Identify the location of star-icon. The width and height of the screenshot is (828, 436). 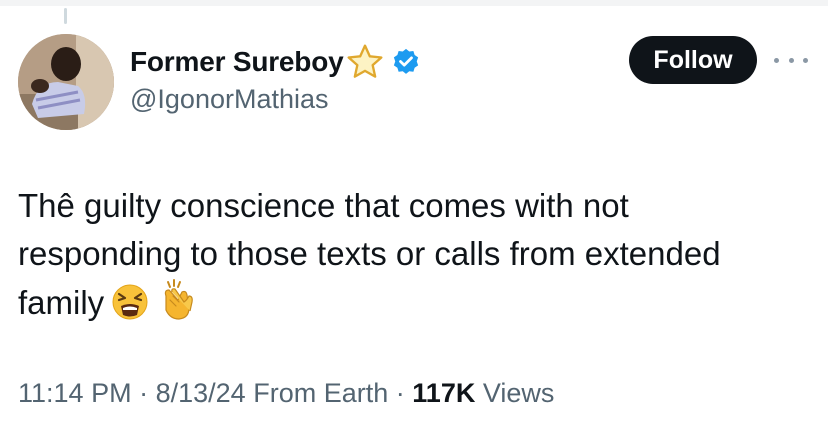
(365, 62).